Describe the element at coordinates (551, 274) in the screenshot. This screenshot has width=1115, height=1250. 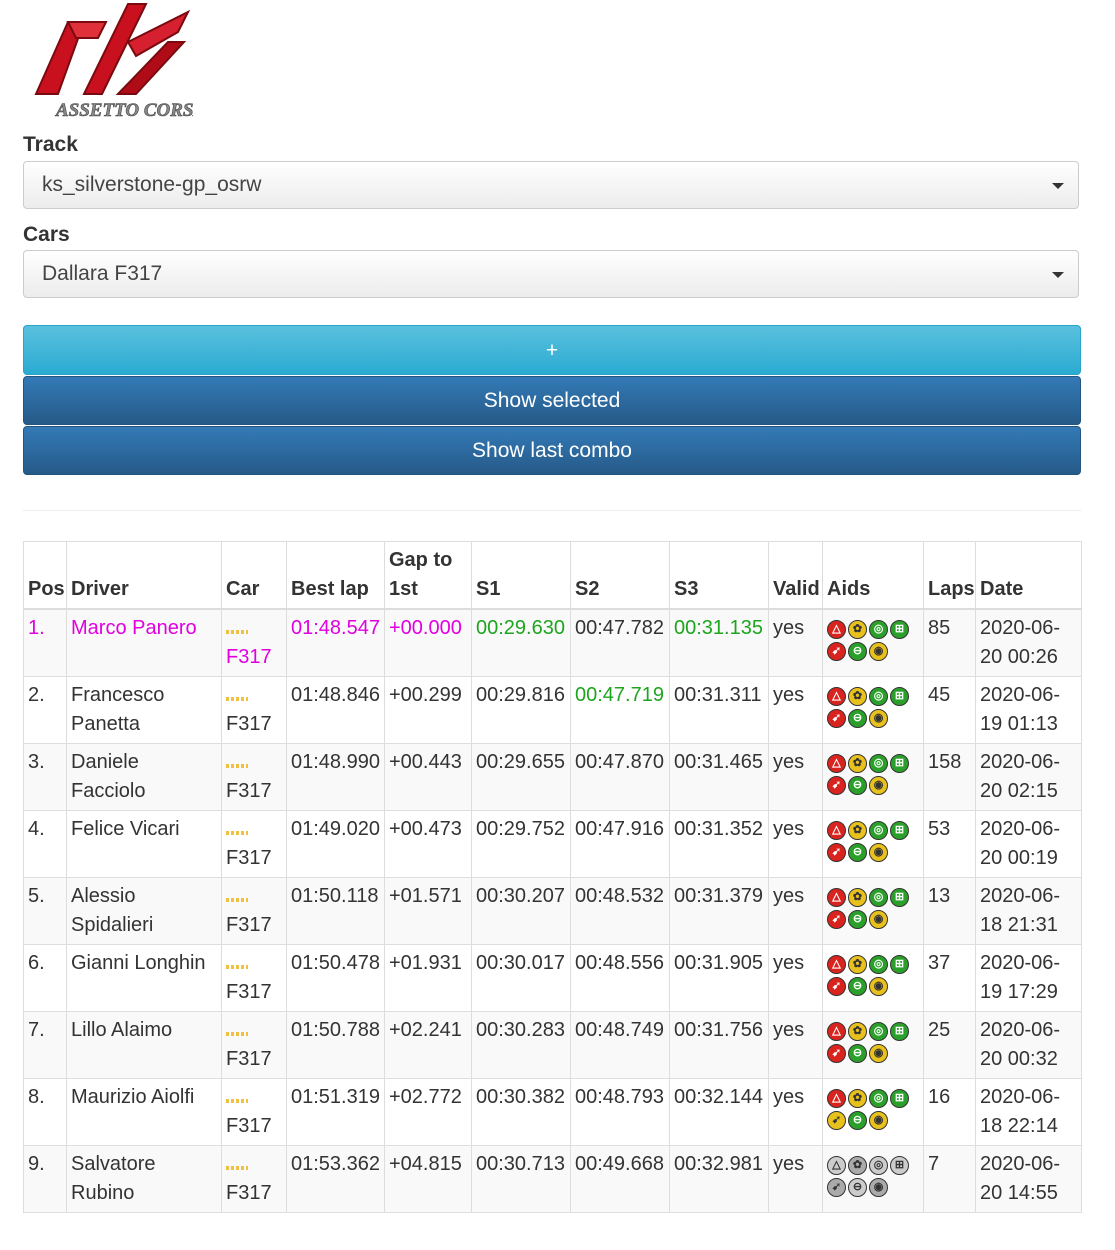
I see `cars-select: Dallara F317` at that location.